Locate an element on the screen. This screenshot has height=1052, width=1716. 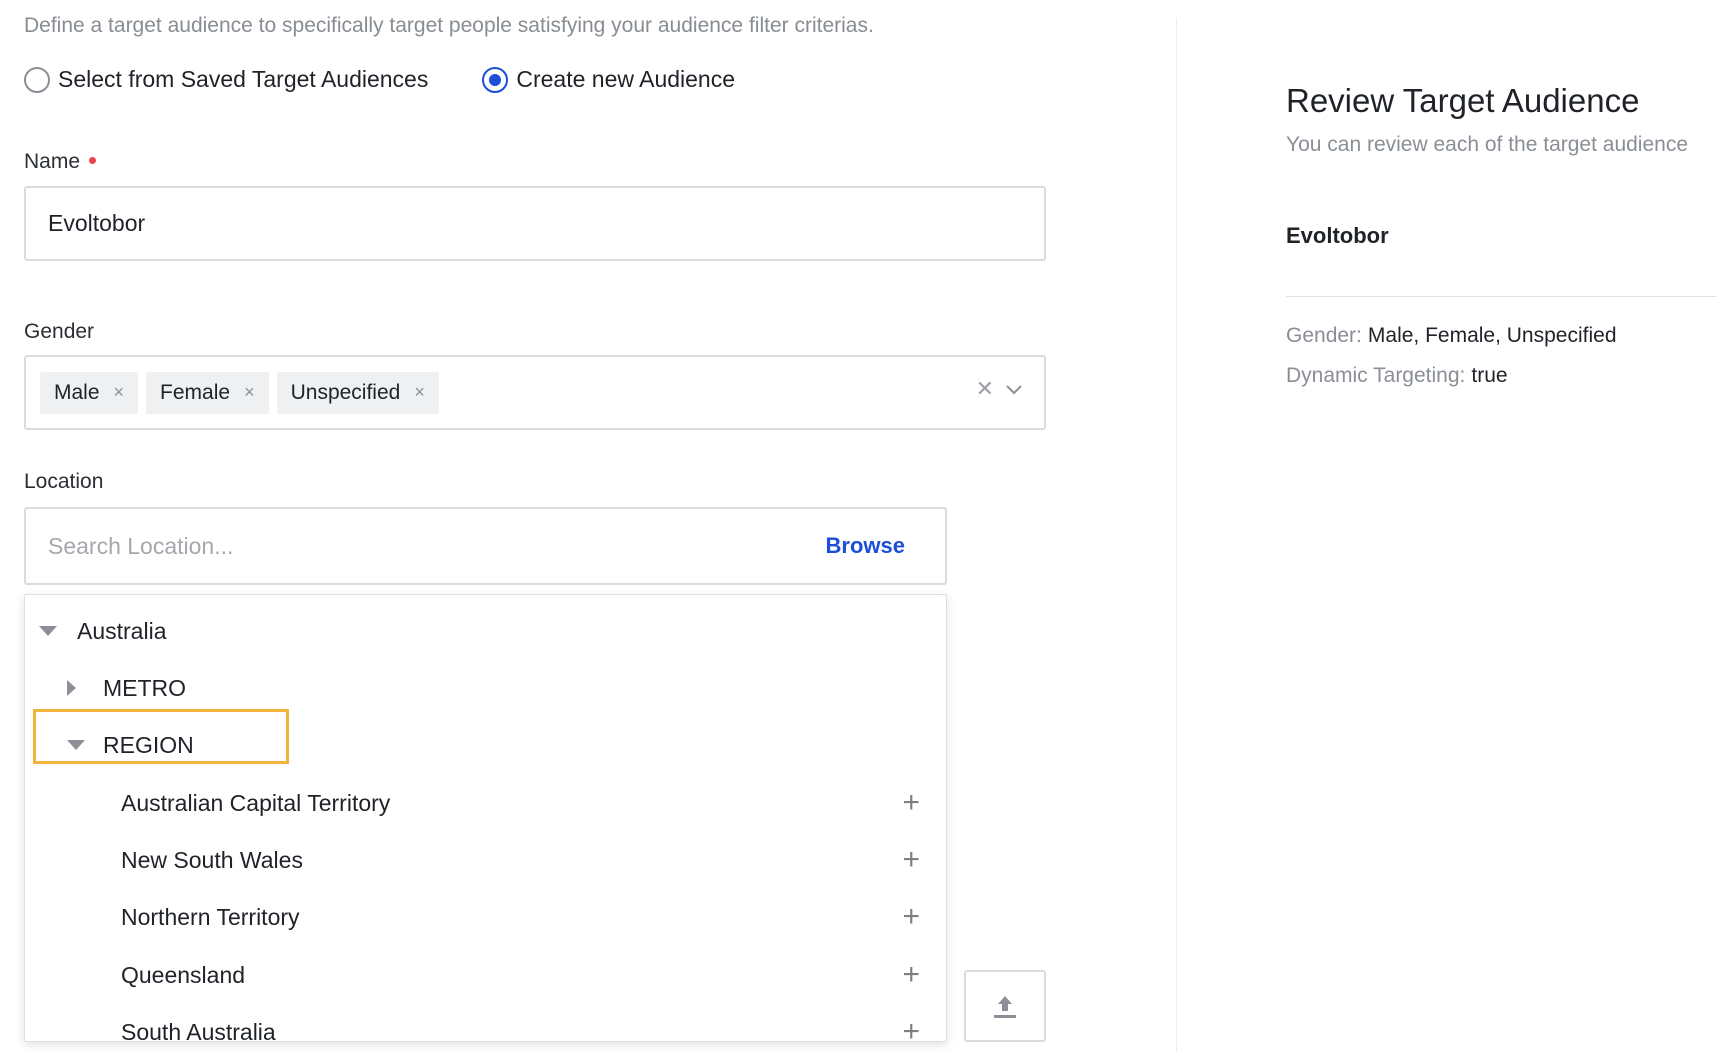
review-gender-value: Male, Female, Unspecified is located at coordinates (1492, 335).